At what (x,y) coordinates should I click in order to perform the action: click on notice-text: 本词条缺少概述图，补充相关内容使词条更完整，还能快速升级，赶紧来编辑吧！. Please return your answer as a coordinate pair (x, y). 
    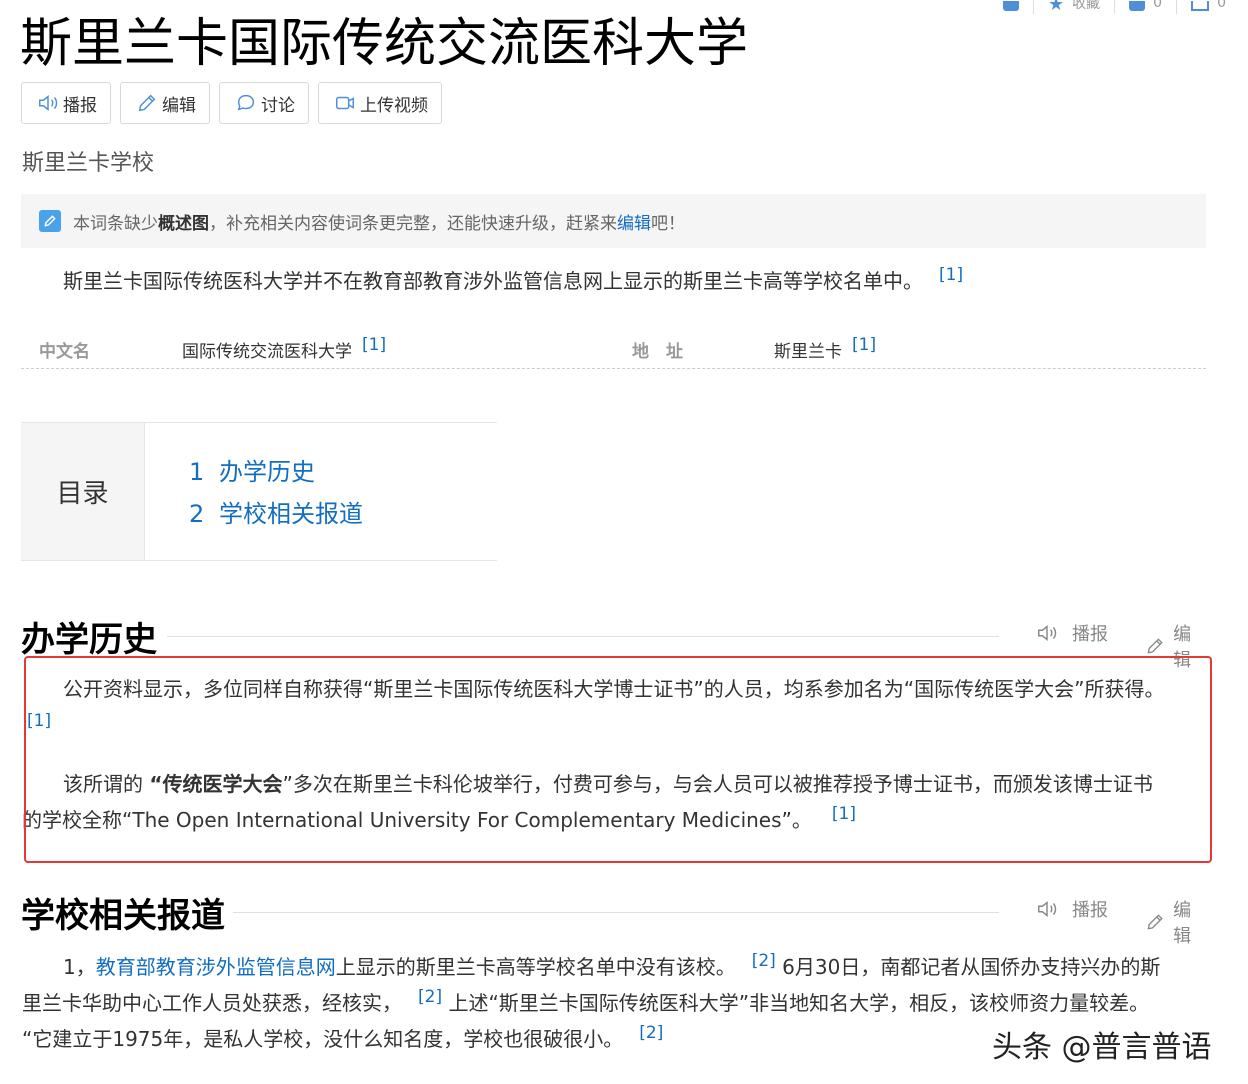
    Looking at the image, I should click on (379, 223).